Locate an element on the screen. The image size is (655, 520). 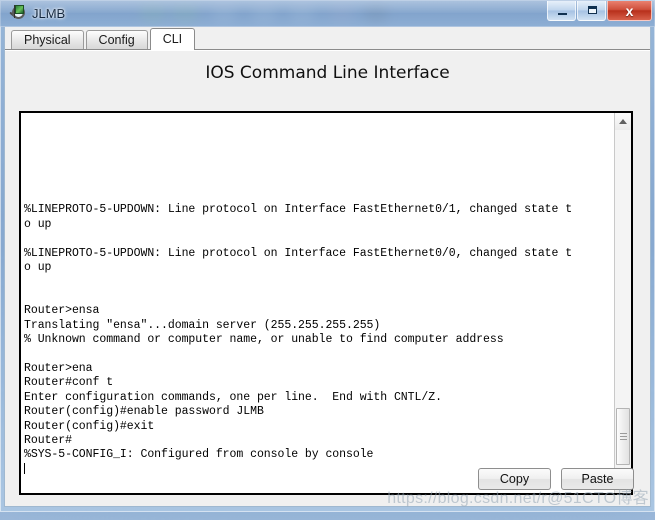
scroll-up-arrow is located at coordinates (623, 121).